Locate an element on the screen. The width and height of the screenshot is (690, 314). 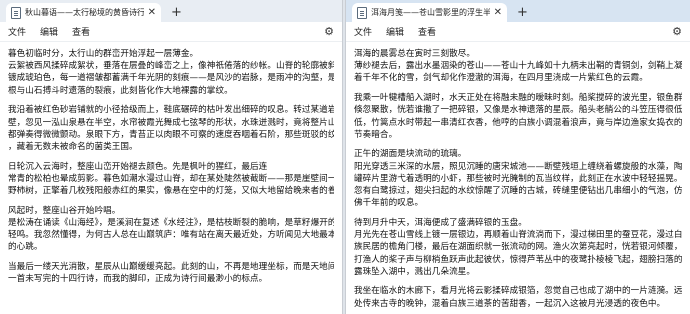
text-line: 轻鸣。我忽然懂得，为何古人总在山巅筑庐：唯有站在离天最近处，方听闻见大地最本真 is located at coordinates (171, 235).